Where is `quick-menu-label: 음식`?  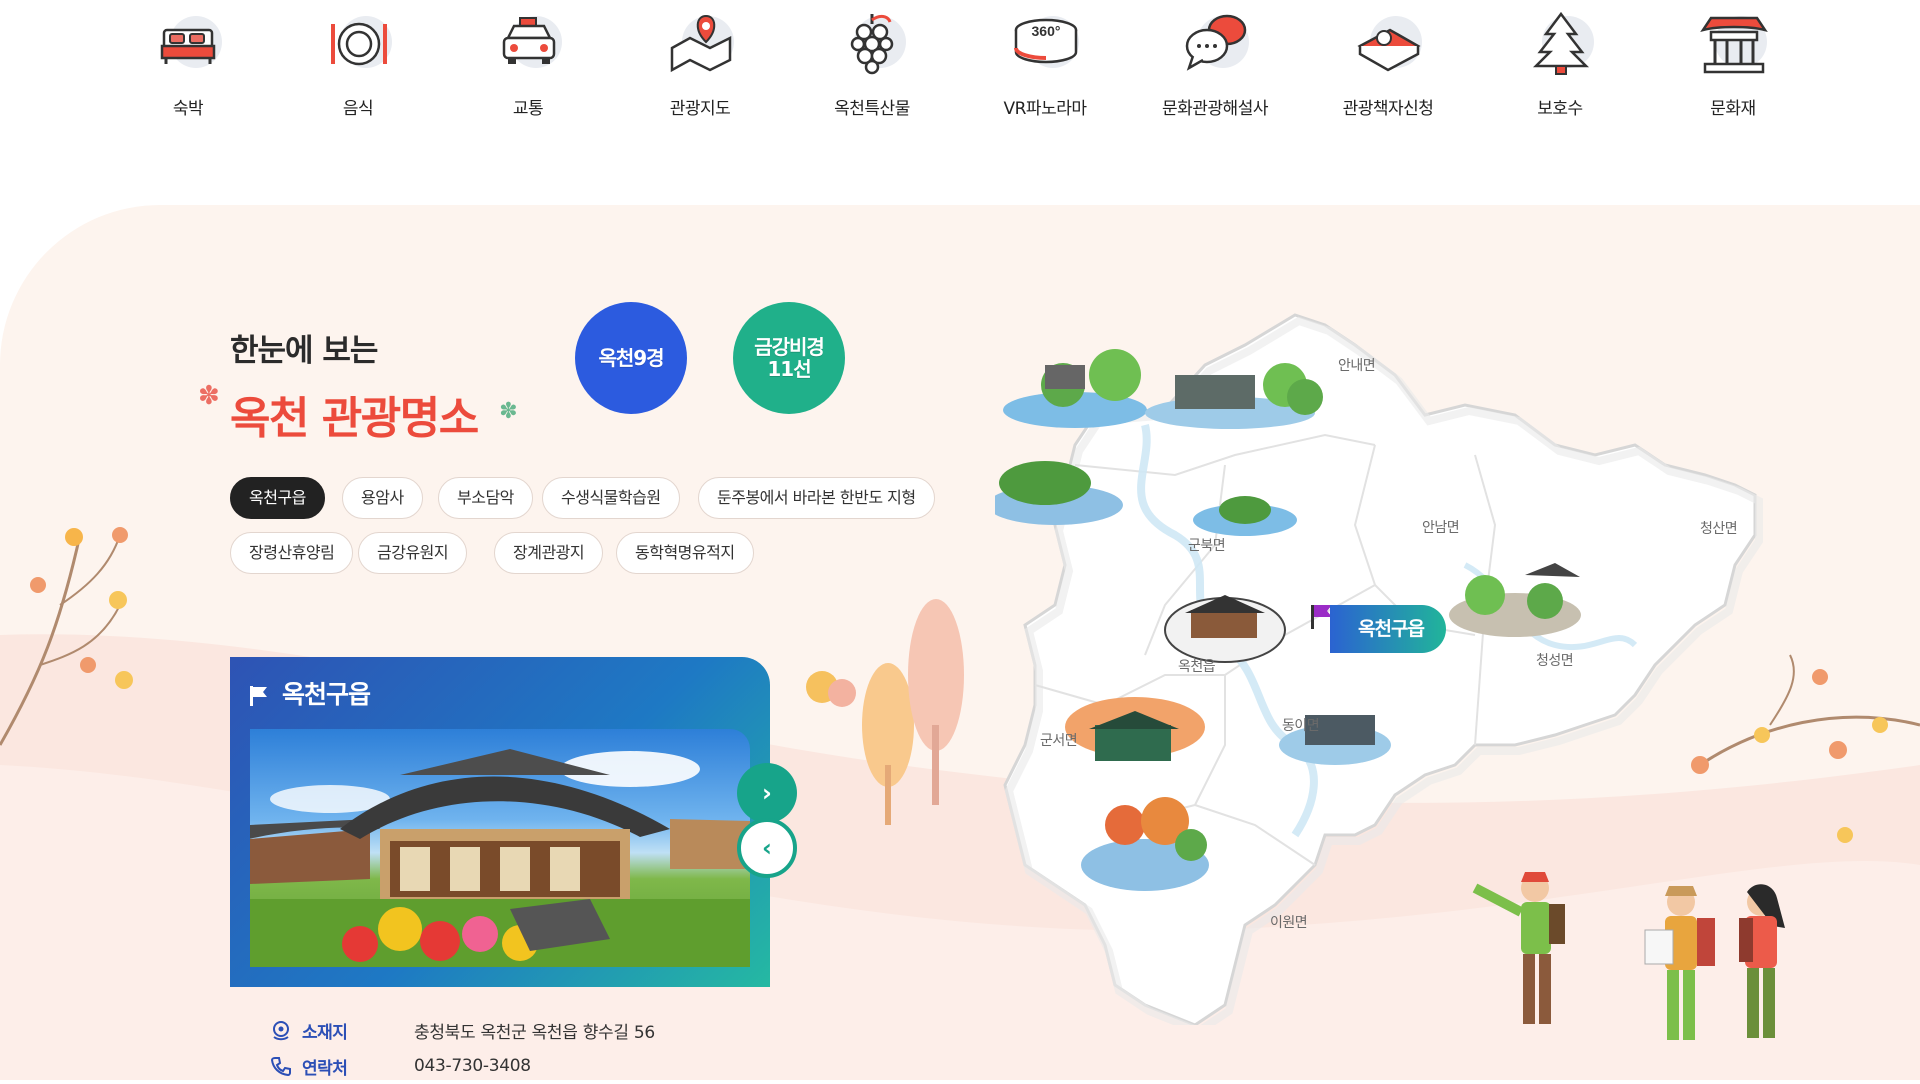
quick-menu-label: 음식 is located at coordinates (358, 109).